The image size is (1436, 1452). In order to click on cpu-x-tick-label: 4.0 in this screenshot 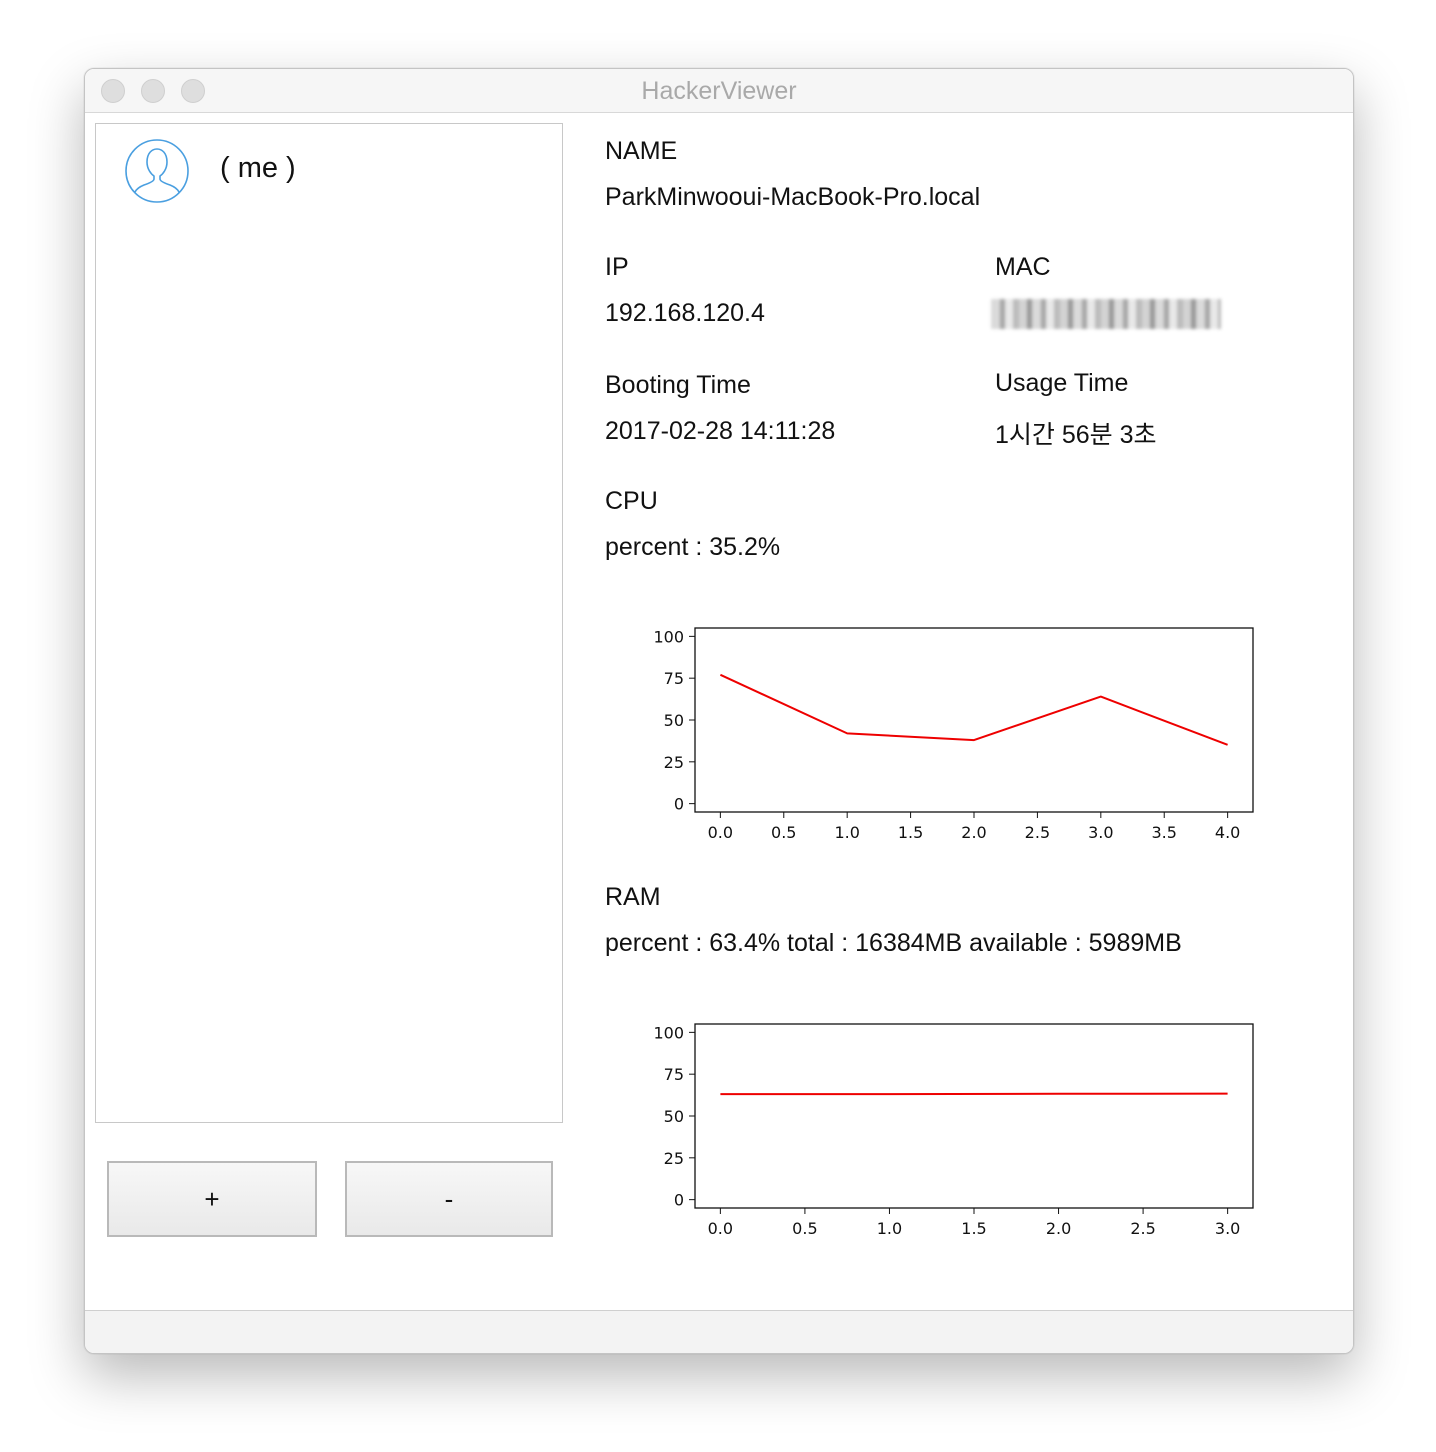, I will do `click(1227, 832)`.